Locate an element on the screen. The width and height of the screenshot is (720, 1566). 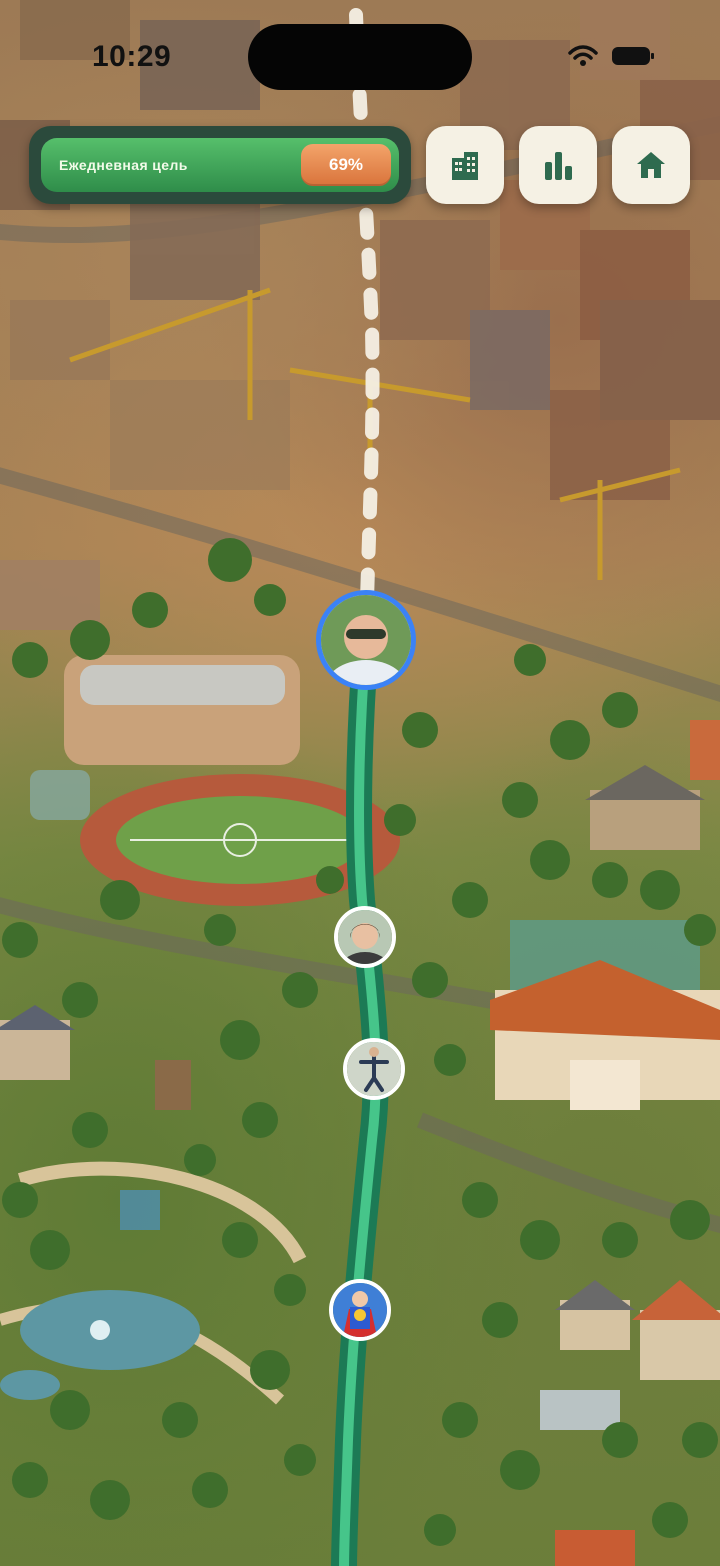
city-icon is located at coordinates (465, 166).